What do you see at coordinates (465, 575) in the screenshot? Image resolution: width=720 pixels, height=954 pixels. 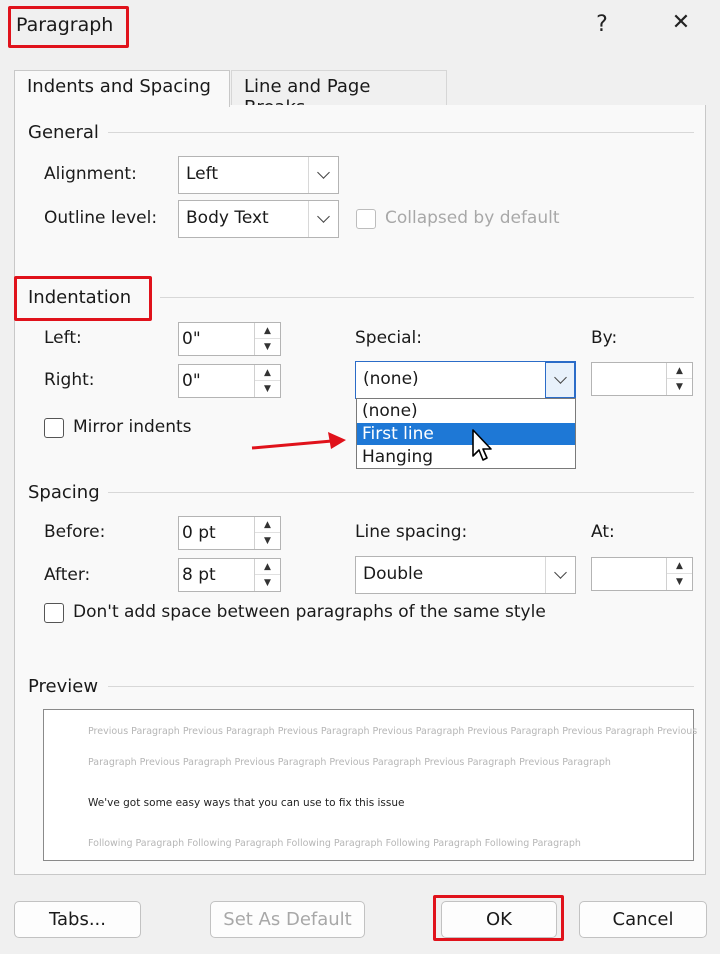 I see `line-spacing-select: Double` at bounding box center [465, 575].